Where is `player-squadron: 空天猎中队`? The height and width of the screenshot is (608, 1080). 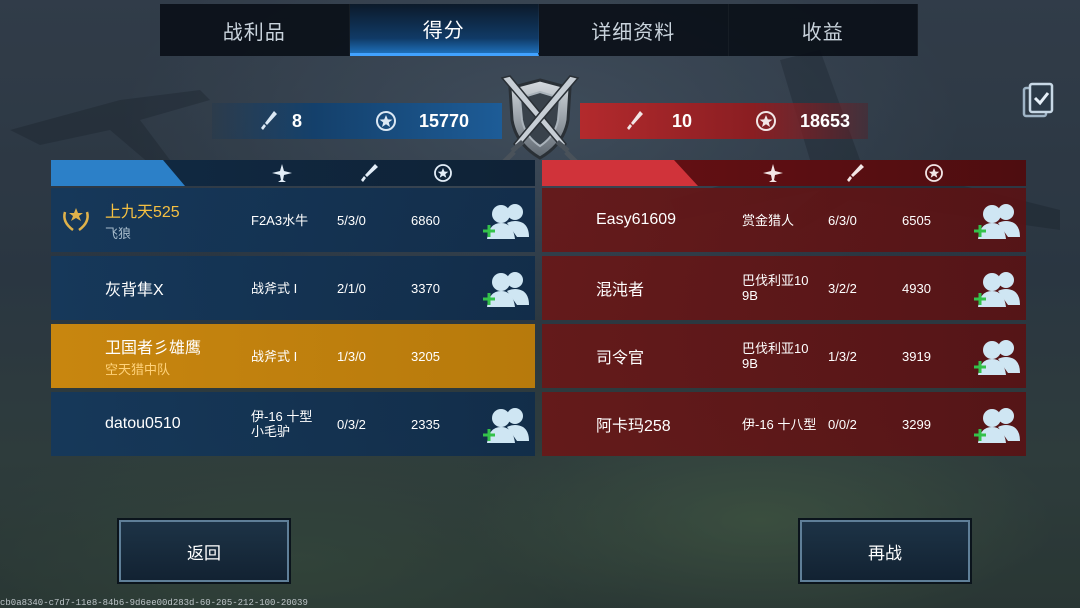 player-squadron: 空天猎中队 is located at coordinates (138, 369).